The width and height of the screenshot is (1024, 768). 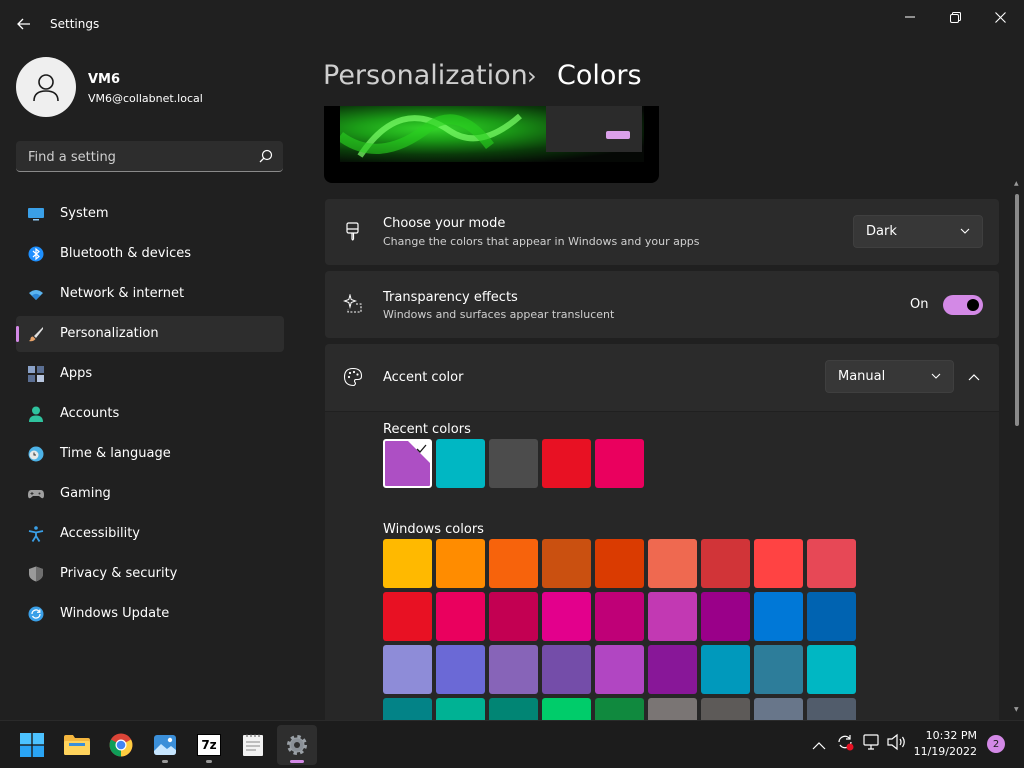 I want to click on restore-button, so click(x=955, y=17).